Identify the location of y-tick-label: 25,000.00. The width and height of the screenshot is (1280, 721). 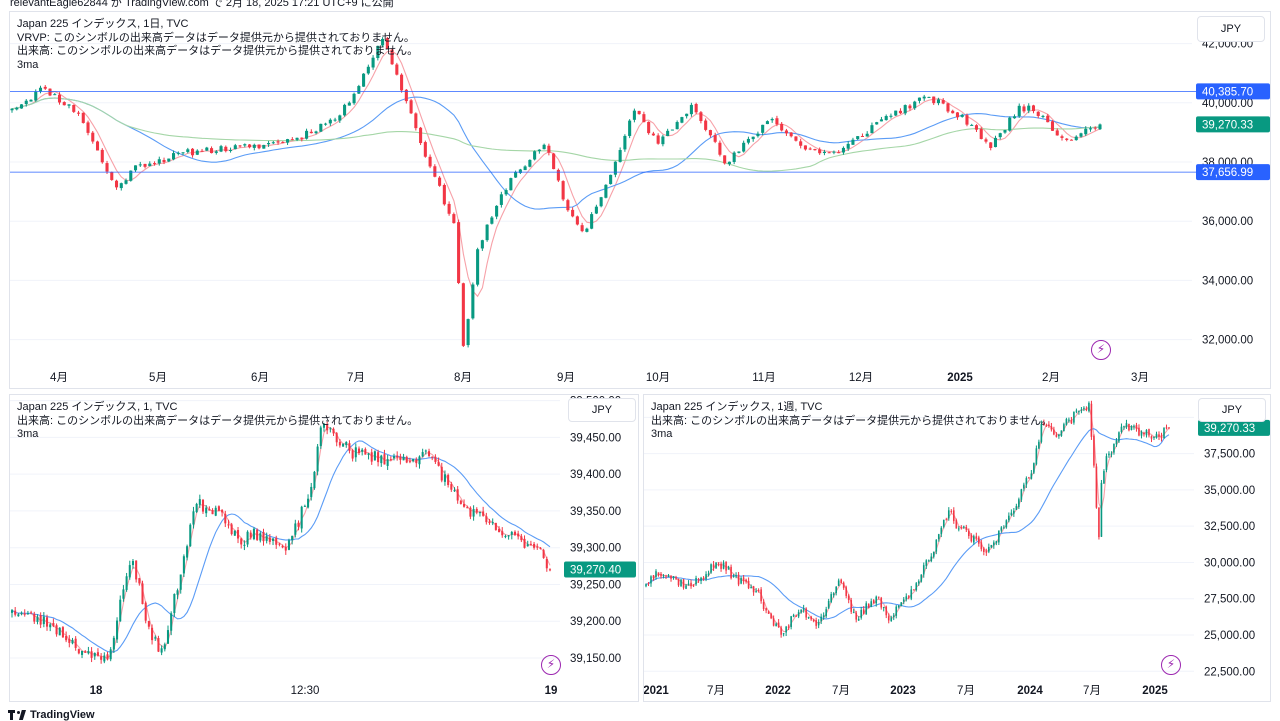
(1229, 636).